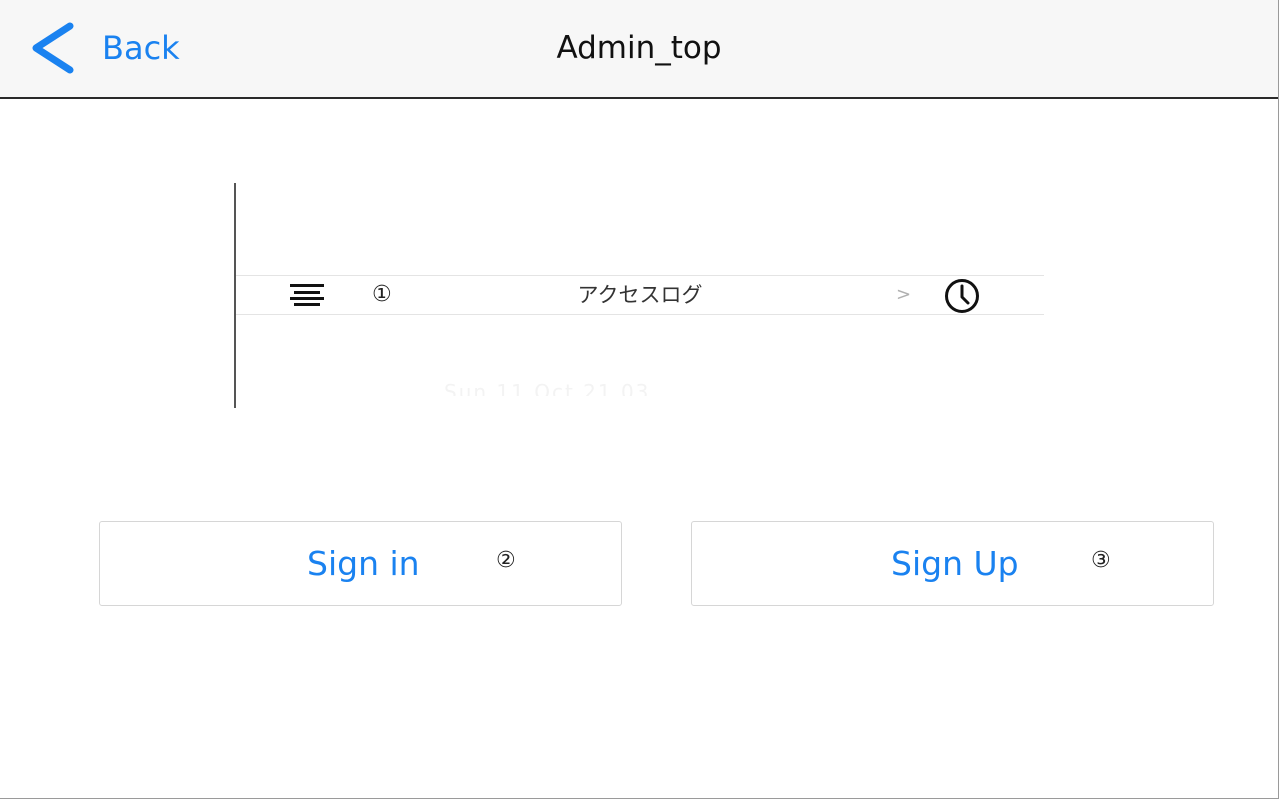 Image resolution: width=1280 pixels, height=800 pixels. What do you see at coordinates (547, 388) in the screenshot?
I see `faded-date-text: Sun 11 Oct 21 03` at bounding box center [547, 388].